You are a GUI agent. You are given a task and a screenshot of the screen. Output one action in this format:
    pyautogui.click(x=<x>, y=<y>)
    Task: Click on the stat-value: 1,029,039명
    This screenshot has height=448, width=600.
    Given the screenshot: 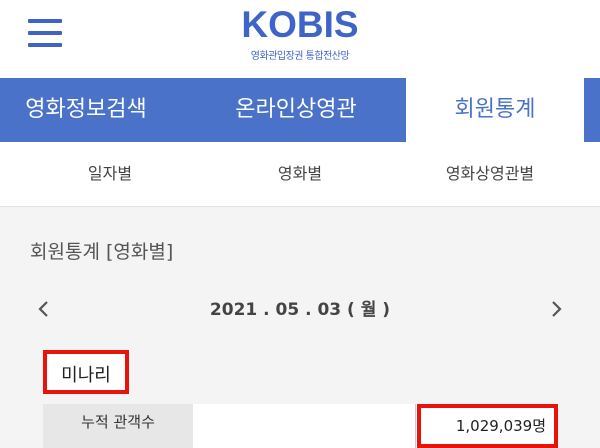 What is the action you would take?
    pyautogui.click(x=500, y=426)
    